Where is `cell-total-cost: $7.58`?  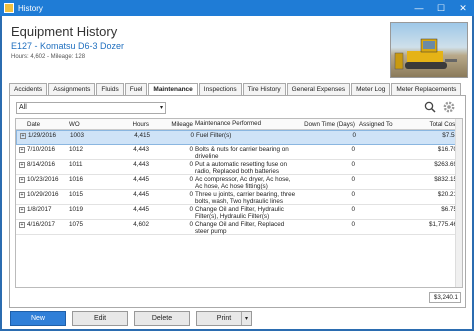
cell-total-cost: $7.58 is located at coordinates (450, 135).